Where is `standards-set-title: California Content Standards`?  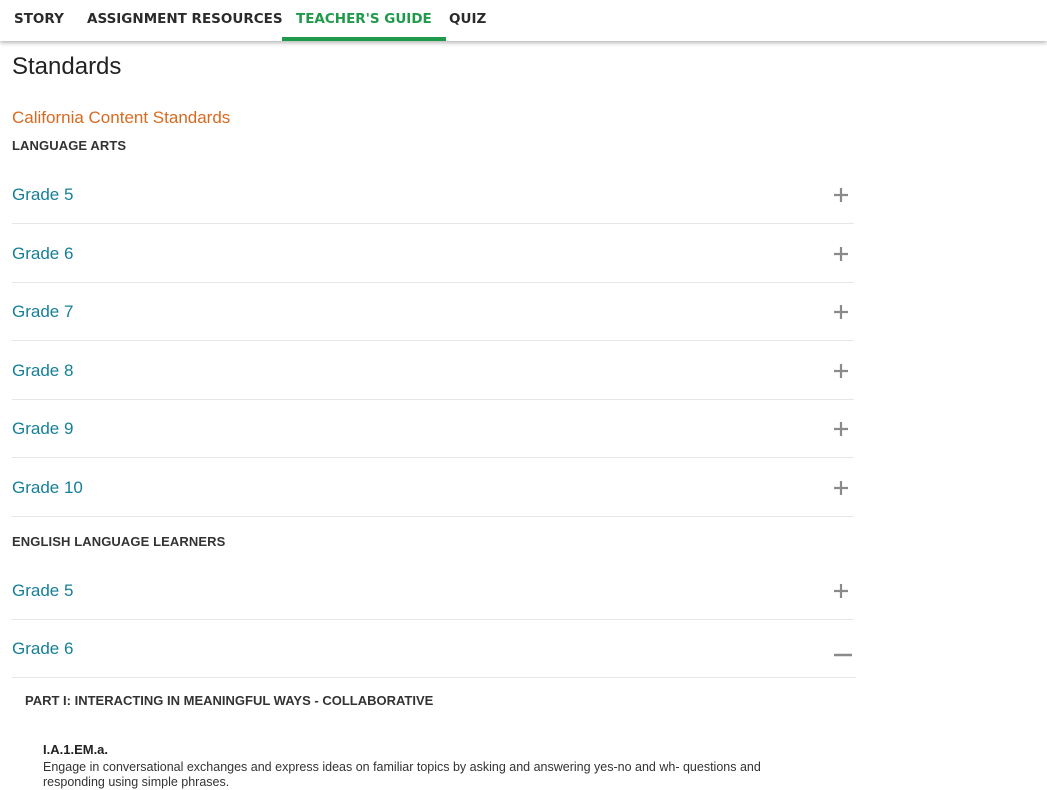 standards-set-title: California Content Standards is located at coordinates (121, 117).